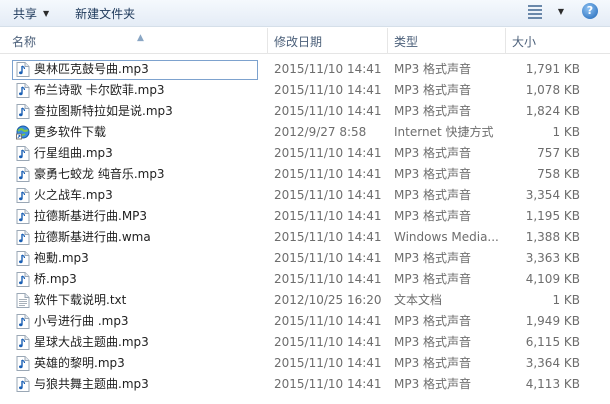 This screenshot has width=610, height=404. What do you see at coordinates (99, 174) in the screenshot?
I see `file-name: 豪勇七蛟龙 纯音乐.mp3` at bounding box center [99, 174].